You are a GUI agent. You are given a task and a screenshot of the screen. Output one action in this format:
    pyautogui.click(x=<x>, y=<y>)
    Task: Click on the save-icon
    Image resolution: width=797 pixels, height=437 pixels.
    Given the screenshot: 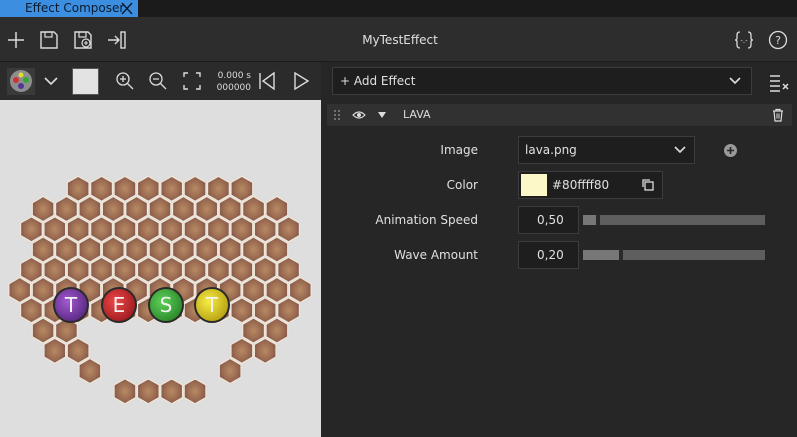 What is the action you would take?
    pyautogui.click(x=49, y=40)
    